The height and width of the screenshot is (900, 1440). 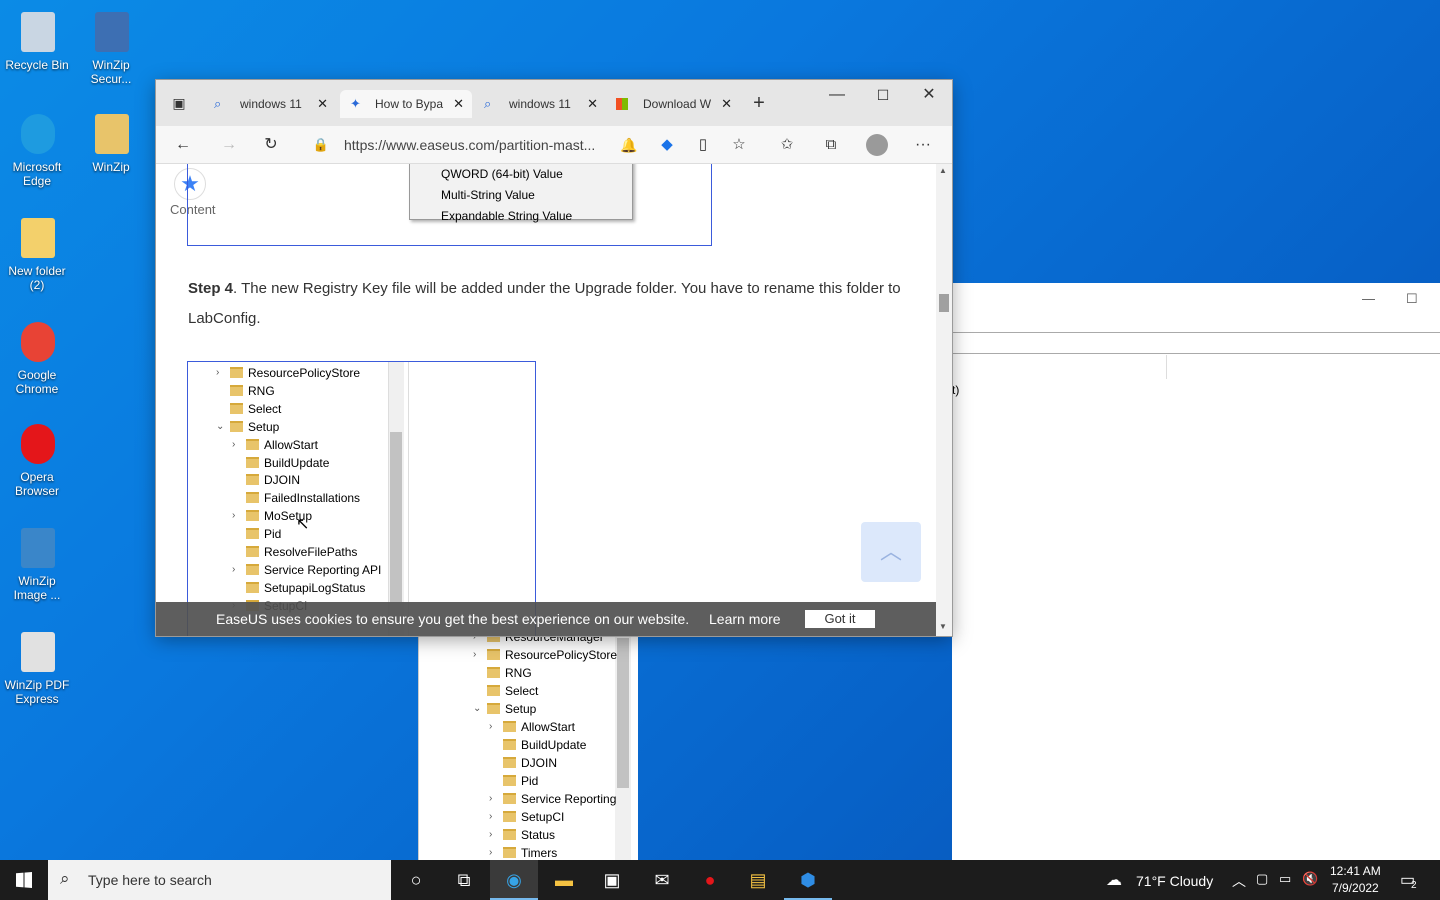 I want to click on opera-taskbar-icon: ●, so click(x=710, y=880).